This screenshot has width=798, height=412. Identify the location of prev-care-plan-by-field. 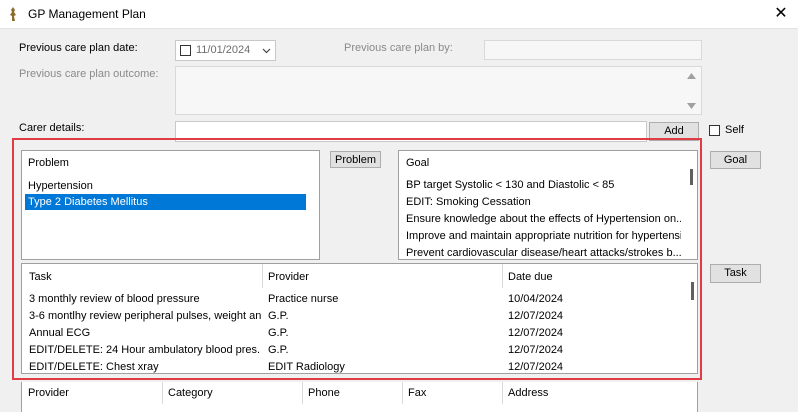
(593, 50).